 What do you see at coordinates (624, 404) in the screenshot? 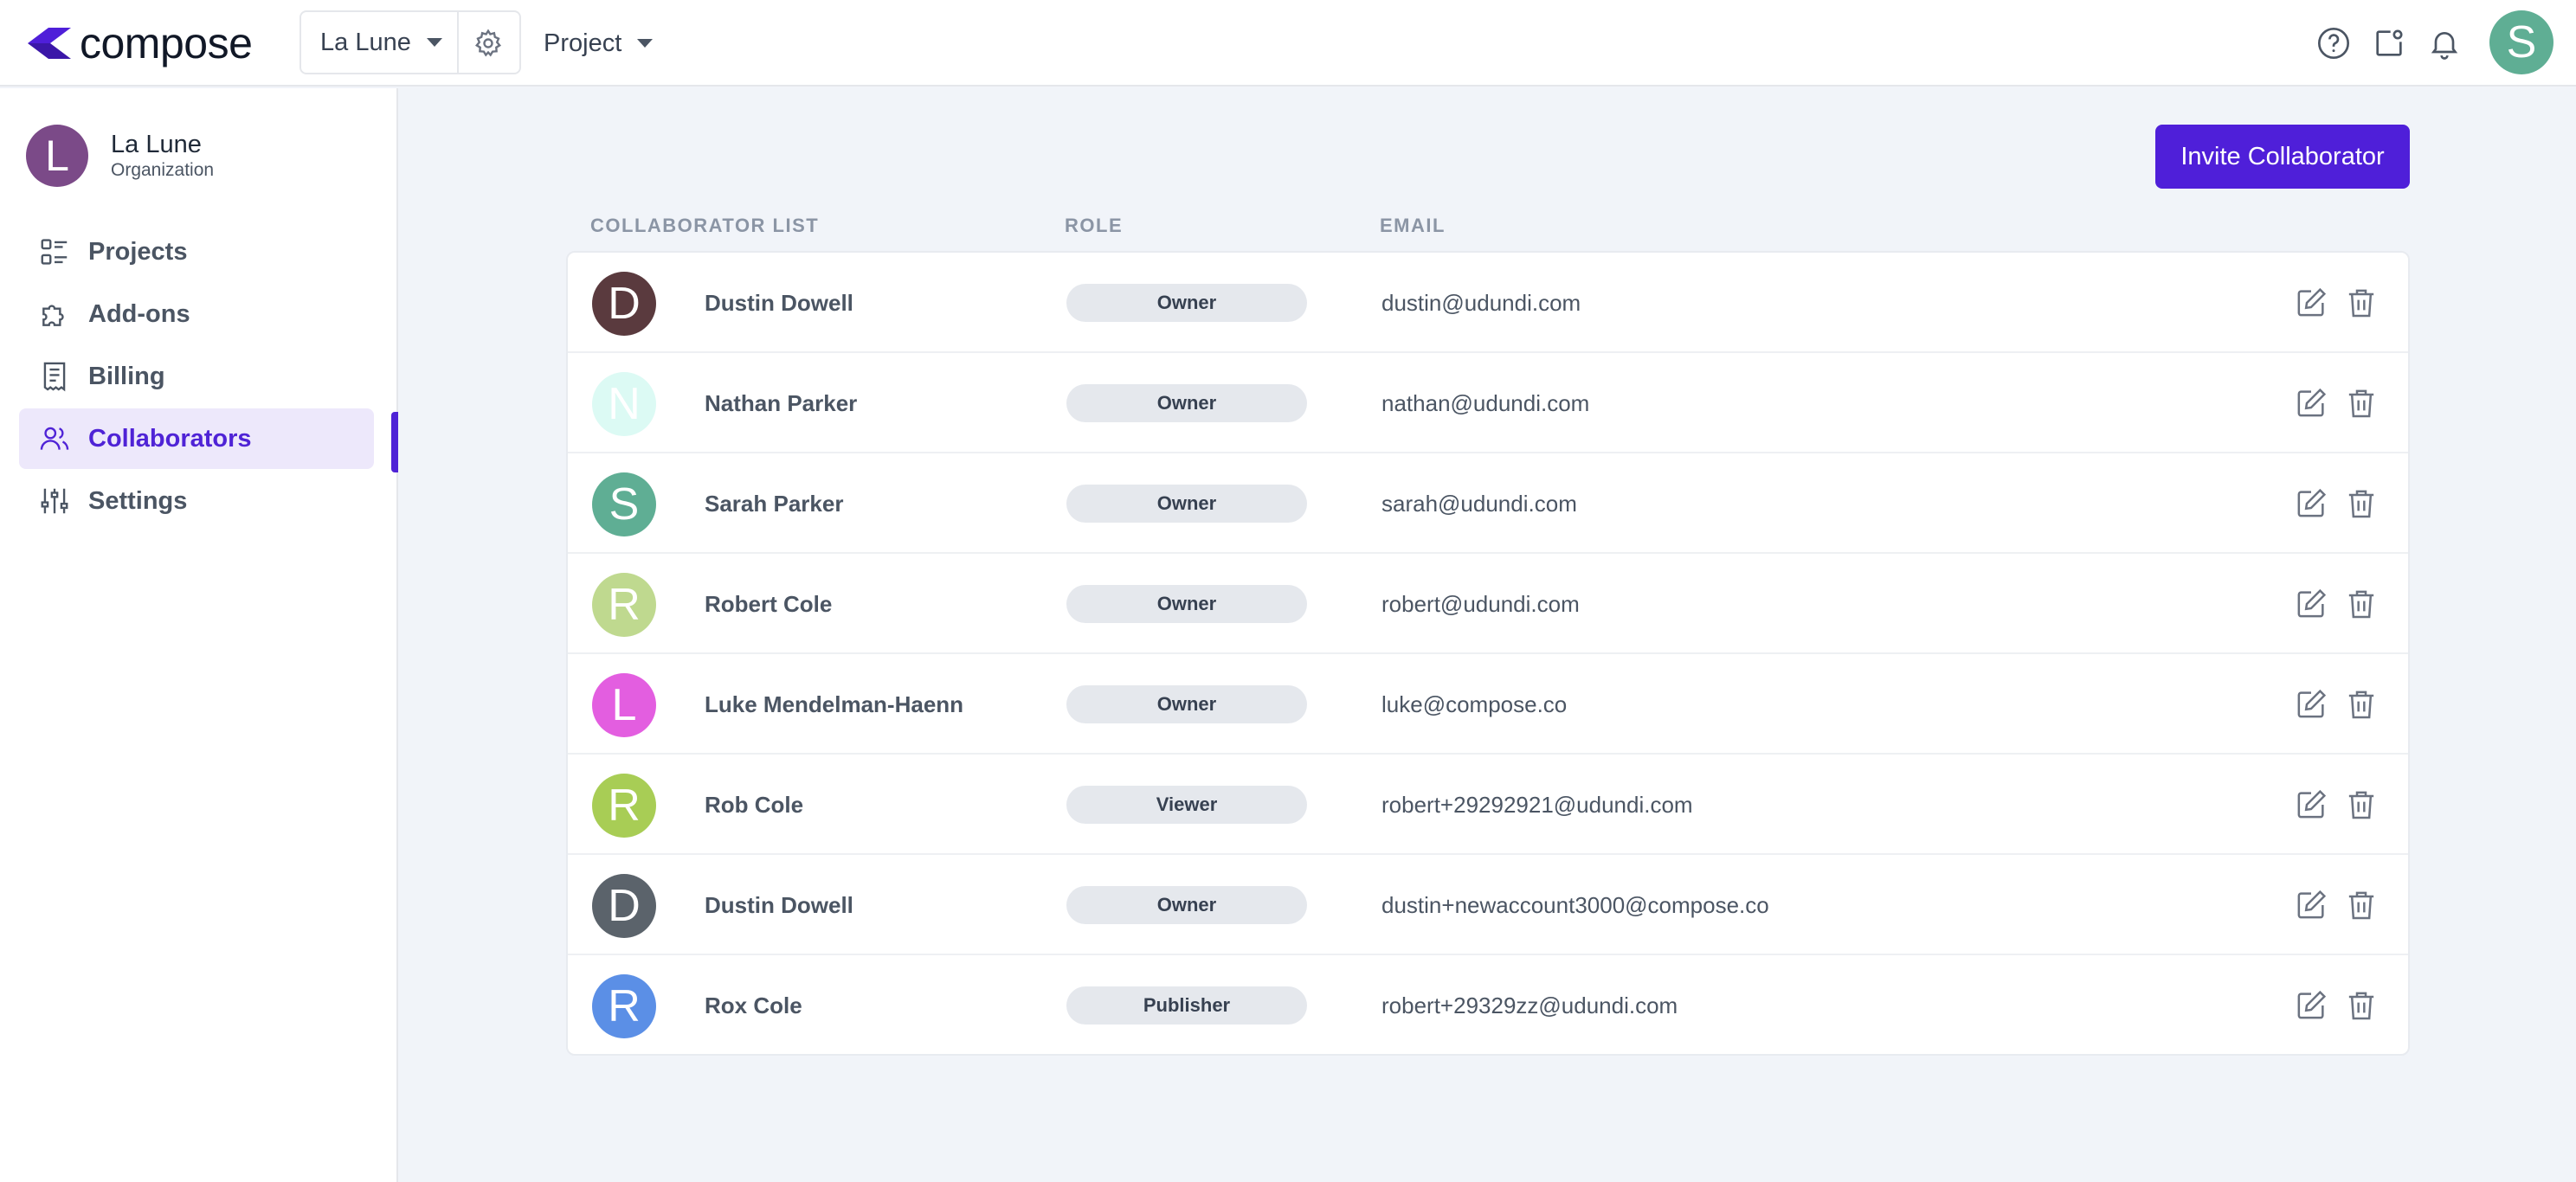
I see `collaborator-avatar: N` at bounding box center [624, 404].